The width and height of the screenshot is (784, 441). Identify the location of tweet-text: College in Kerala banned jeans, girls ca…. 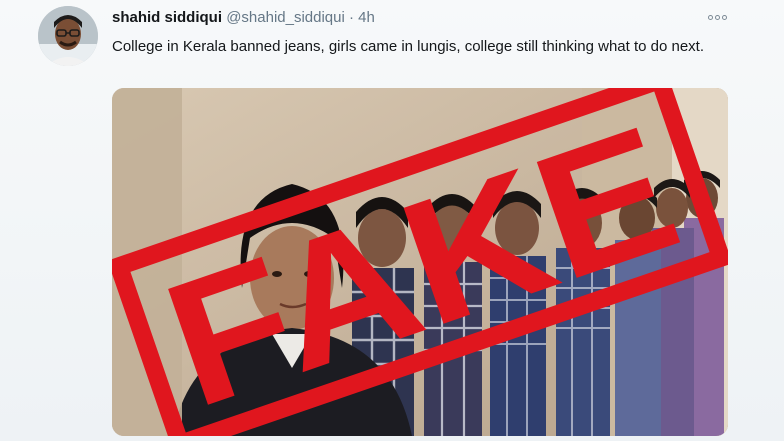
(408, 46).